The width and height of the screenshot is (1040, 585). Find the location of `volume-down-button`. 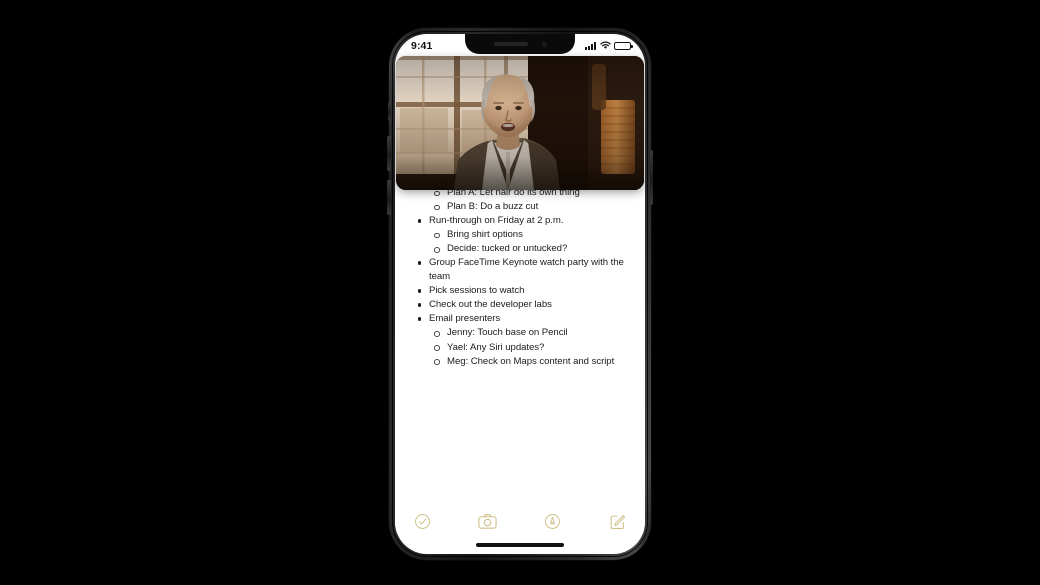

volume-down-button is located at coordinates (389, 197).